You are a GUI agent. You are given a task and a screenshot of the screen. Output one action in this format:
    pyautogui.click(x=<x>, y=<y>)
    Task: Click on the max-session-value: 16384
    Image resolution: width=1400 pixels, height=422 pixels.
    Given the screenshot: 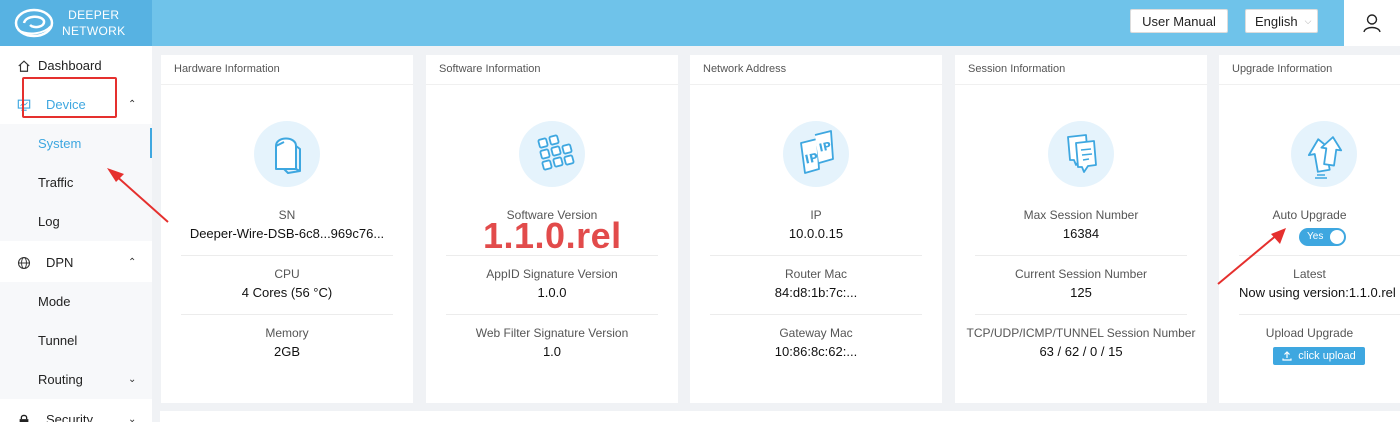 What is the action you would take?
    pyautogui.click(x=1081, y=233)
    